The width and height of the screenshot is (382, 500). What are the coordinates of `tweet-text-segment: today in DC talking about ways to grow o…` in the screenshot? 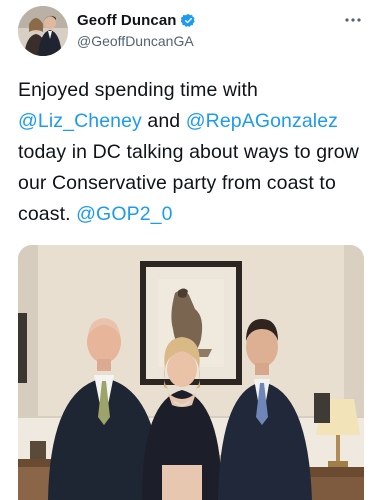 It's located at (188, 183).